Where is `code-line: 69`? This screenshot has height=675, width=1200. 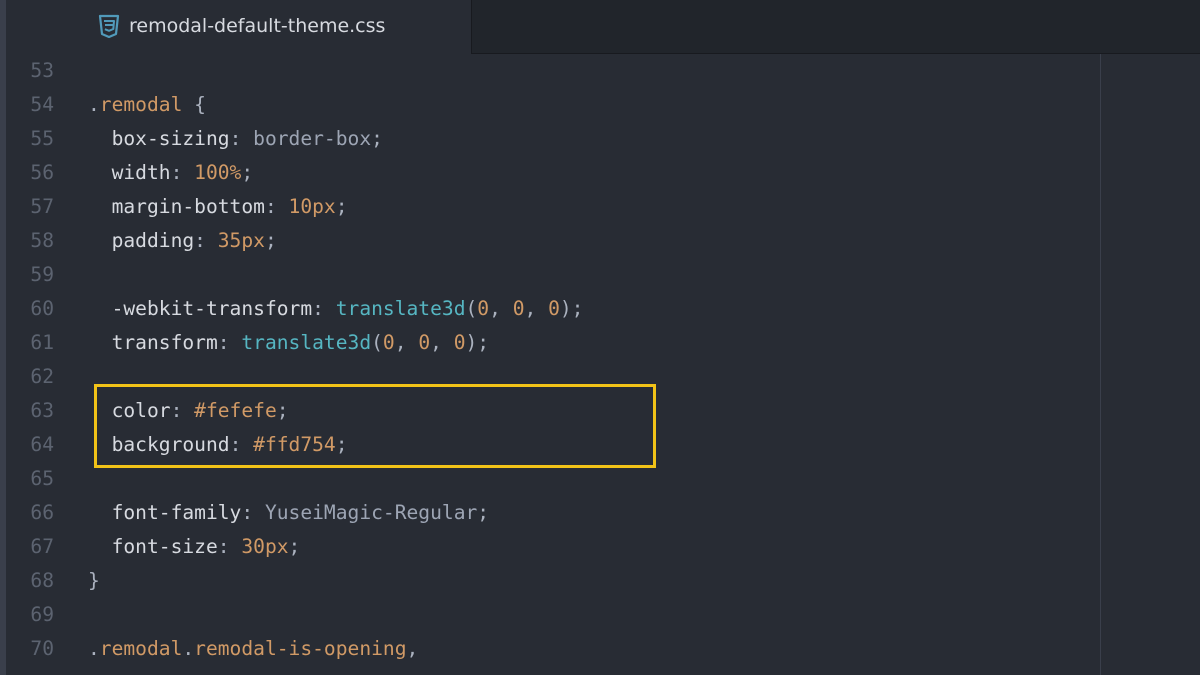
code-line: 69 is located at coordinates (551, 615).